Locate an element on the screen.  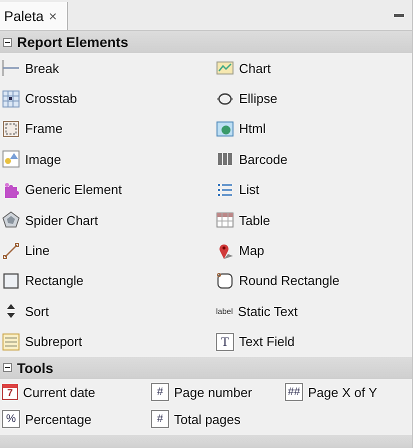
grid-icon is located at coordinates (11, 99).